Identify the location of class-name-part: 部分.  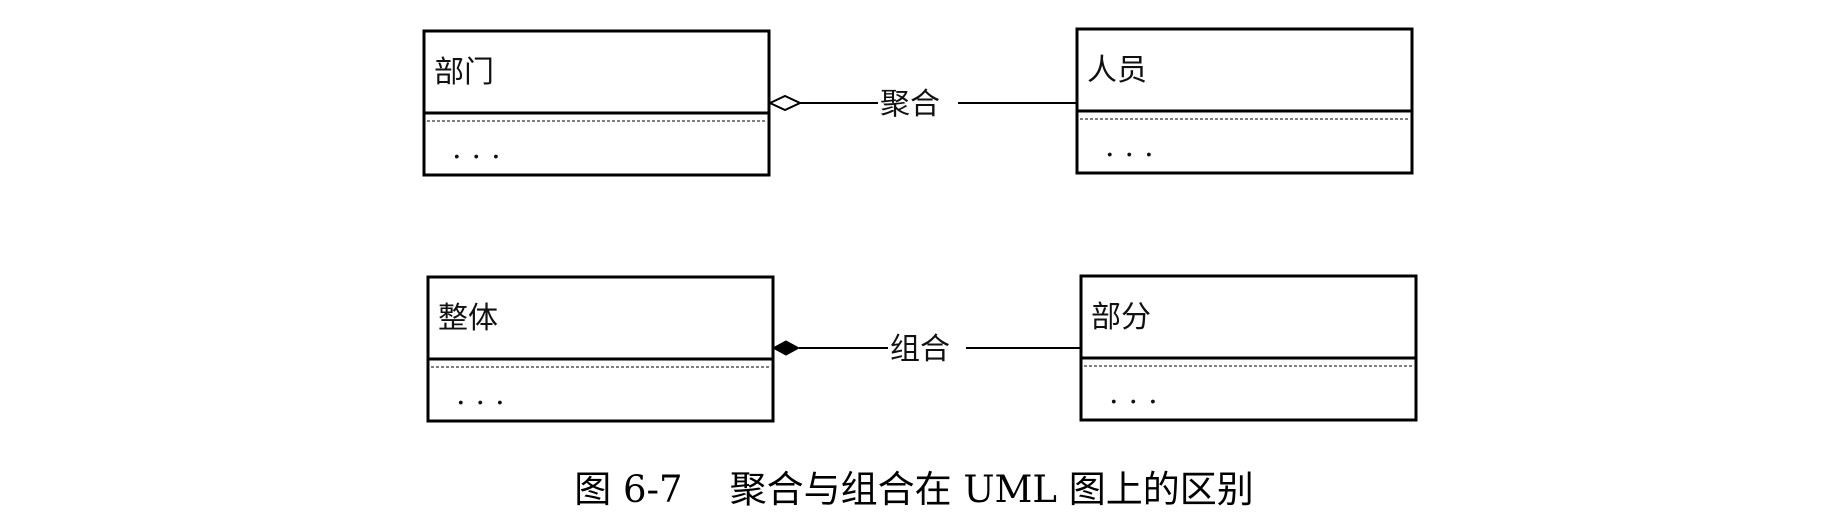
(1121, 317).